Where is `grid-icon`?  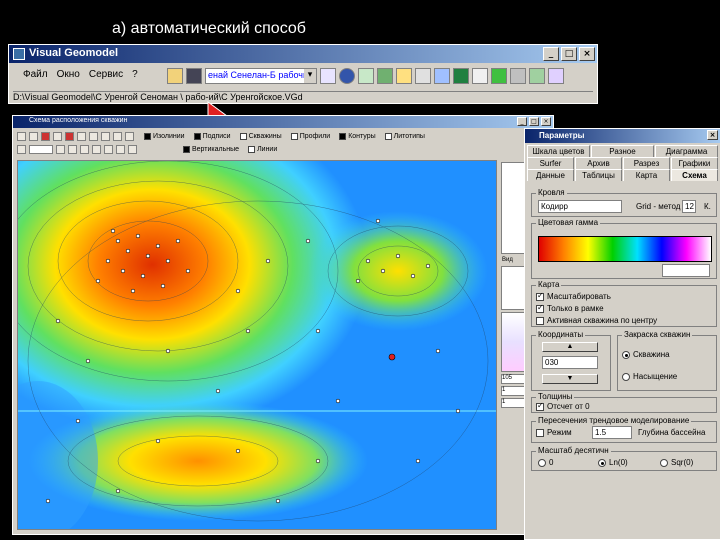 grid-icon is located at coordinates (366, 76).